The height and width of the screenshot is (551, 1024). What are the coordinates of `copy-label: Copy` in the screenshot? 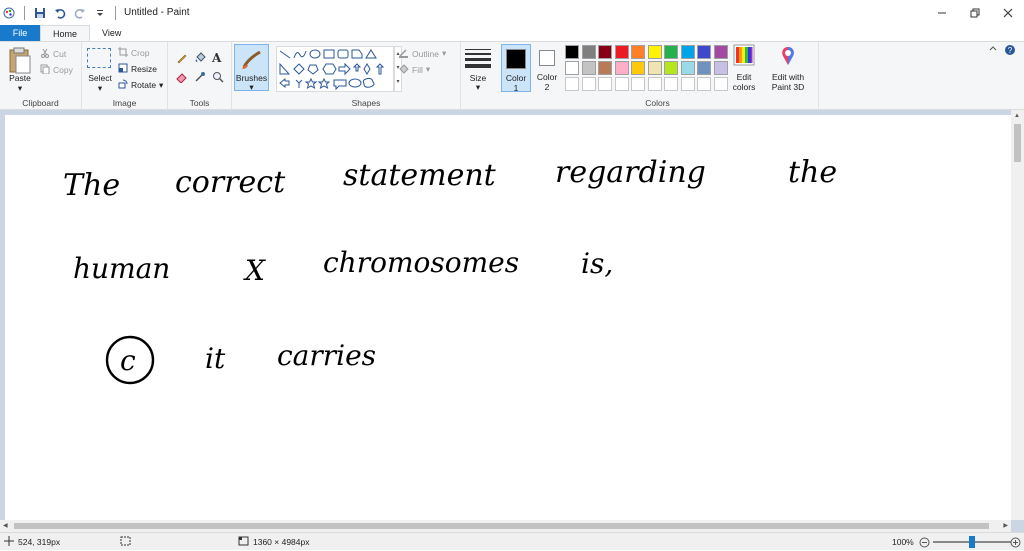 It's located at (63, 70).